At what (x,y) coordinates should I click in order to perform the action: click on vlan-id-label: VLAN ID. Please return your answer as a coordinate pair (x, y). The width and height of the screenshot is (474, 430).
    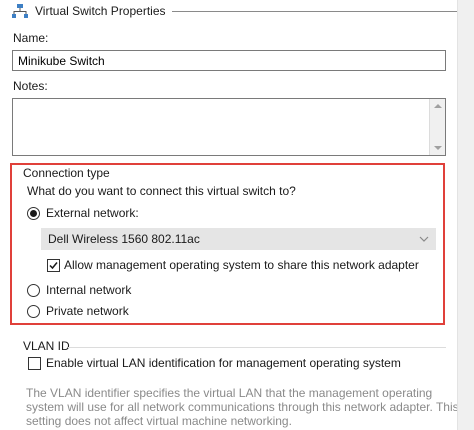
    Looking at the image, I should click on (46, 346).